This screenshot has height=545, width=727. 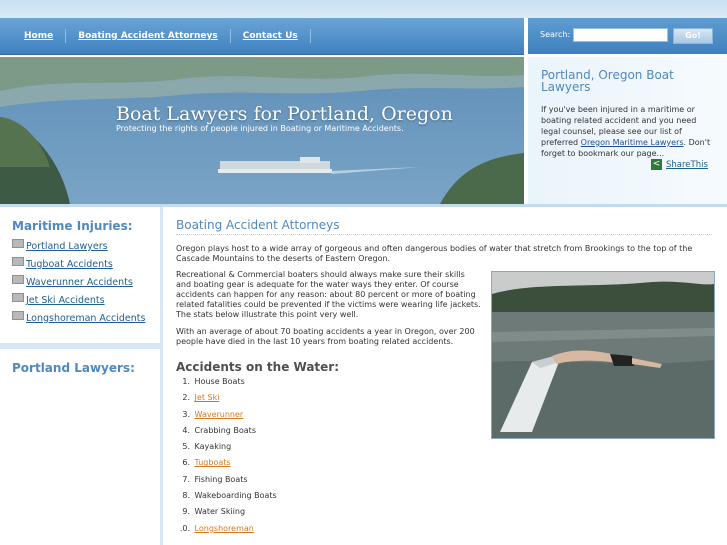 What do you see at coordinates (186, 479) in the screenshot?
I see `list-number: 7.` at bounding box center [186, 479].